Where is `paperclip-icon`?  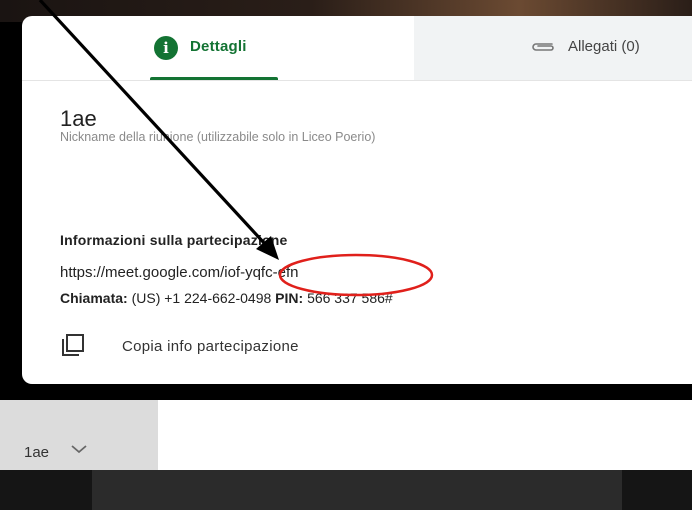 paperclip-icon is located at coordinates (543, 47).